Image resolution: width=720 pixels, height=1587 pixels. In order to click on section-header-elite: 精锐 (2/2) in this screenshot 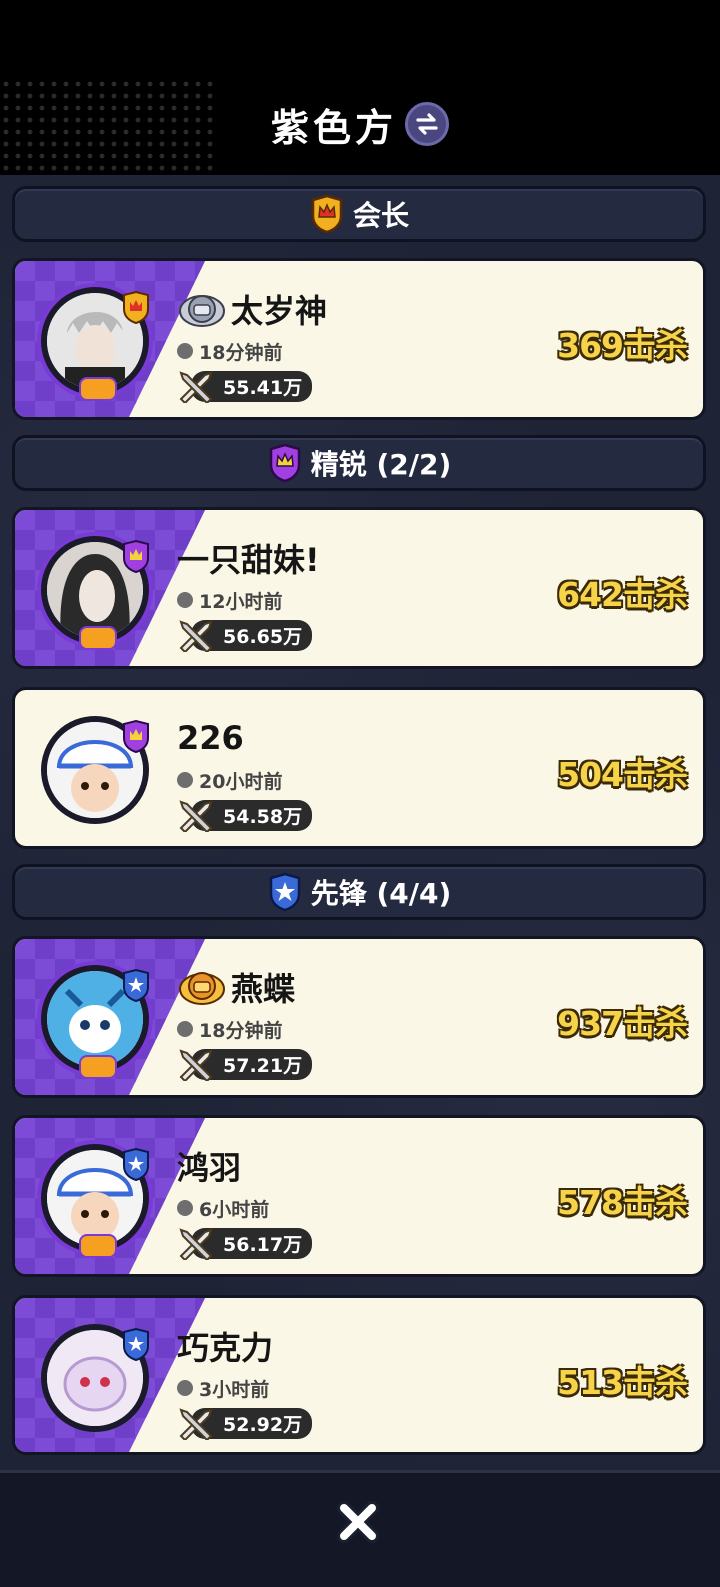, I will do `click(359, 463)`.